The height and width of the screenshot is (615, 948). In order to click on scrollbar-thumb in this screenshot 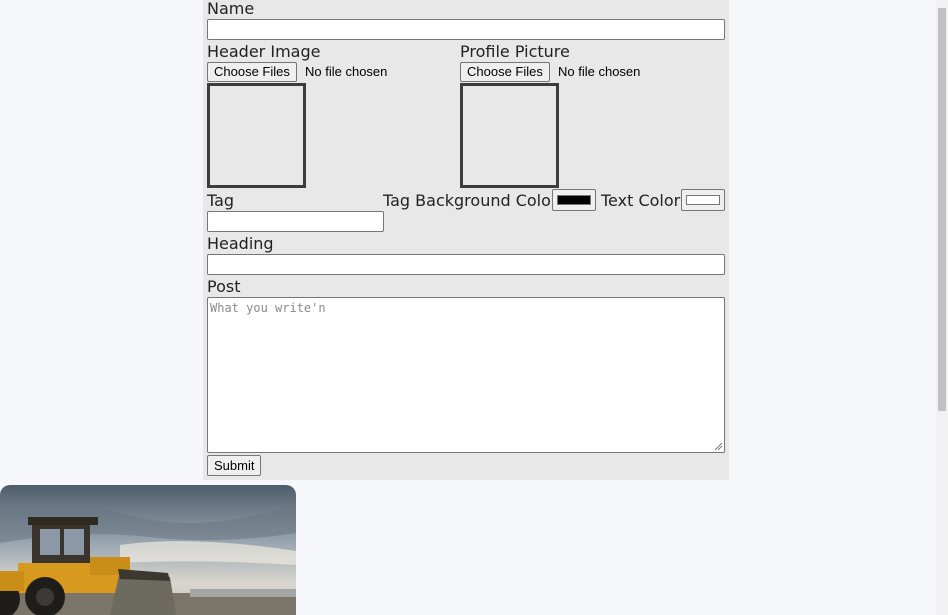, I will do `click(942, 209)`.